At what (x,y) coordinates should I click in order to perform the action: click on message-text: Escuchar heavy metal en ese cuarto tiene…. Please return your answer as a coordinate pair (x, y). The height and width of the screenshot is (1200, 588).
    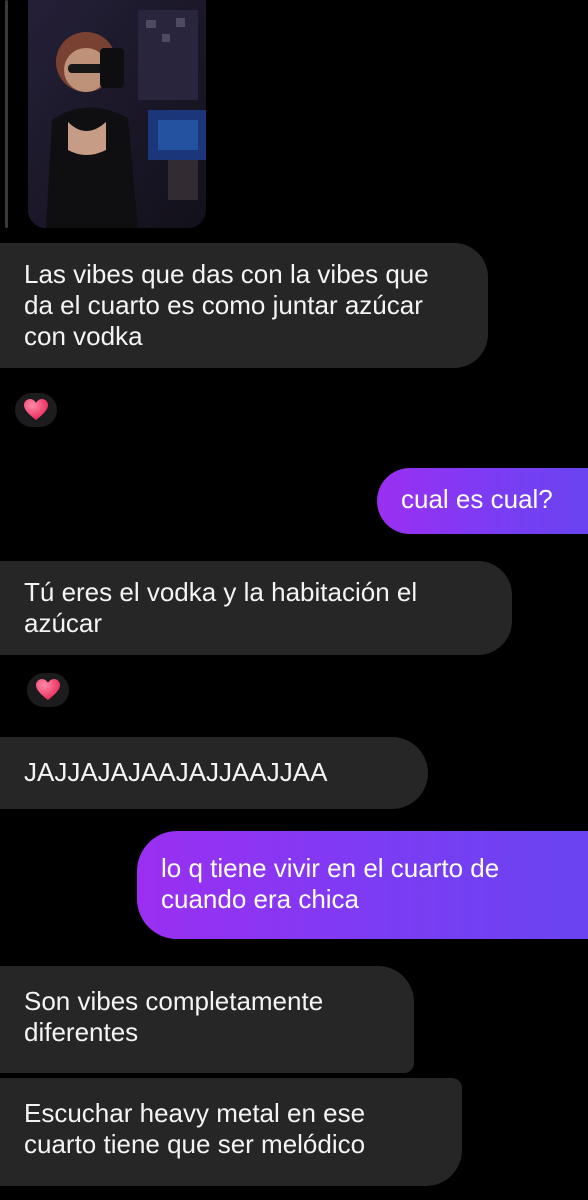
    Looking at the image, I should click on (195, 1128).